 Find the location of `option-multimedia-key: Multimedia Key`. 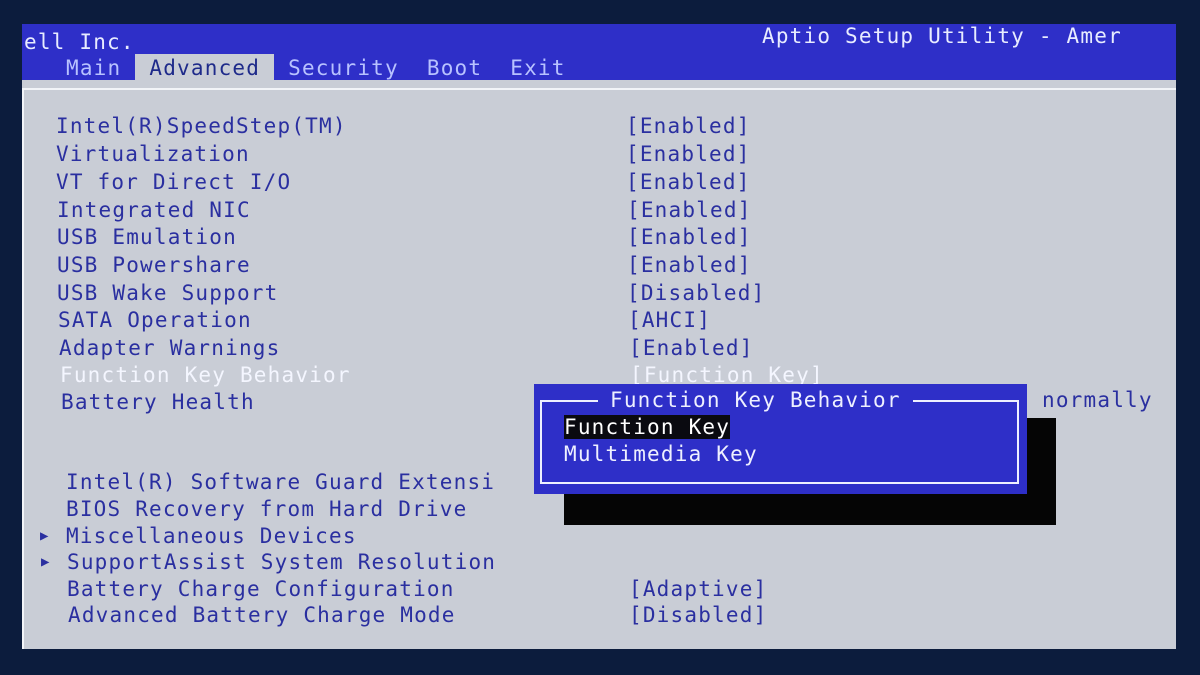

option-multimedia-key: Multimedia Key is located at coordinates (661, 454).